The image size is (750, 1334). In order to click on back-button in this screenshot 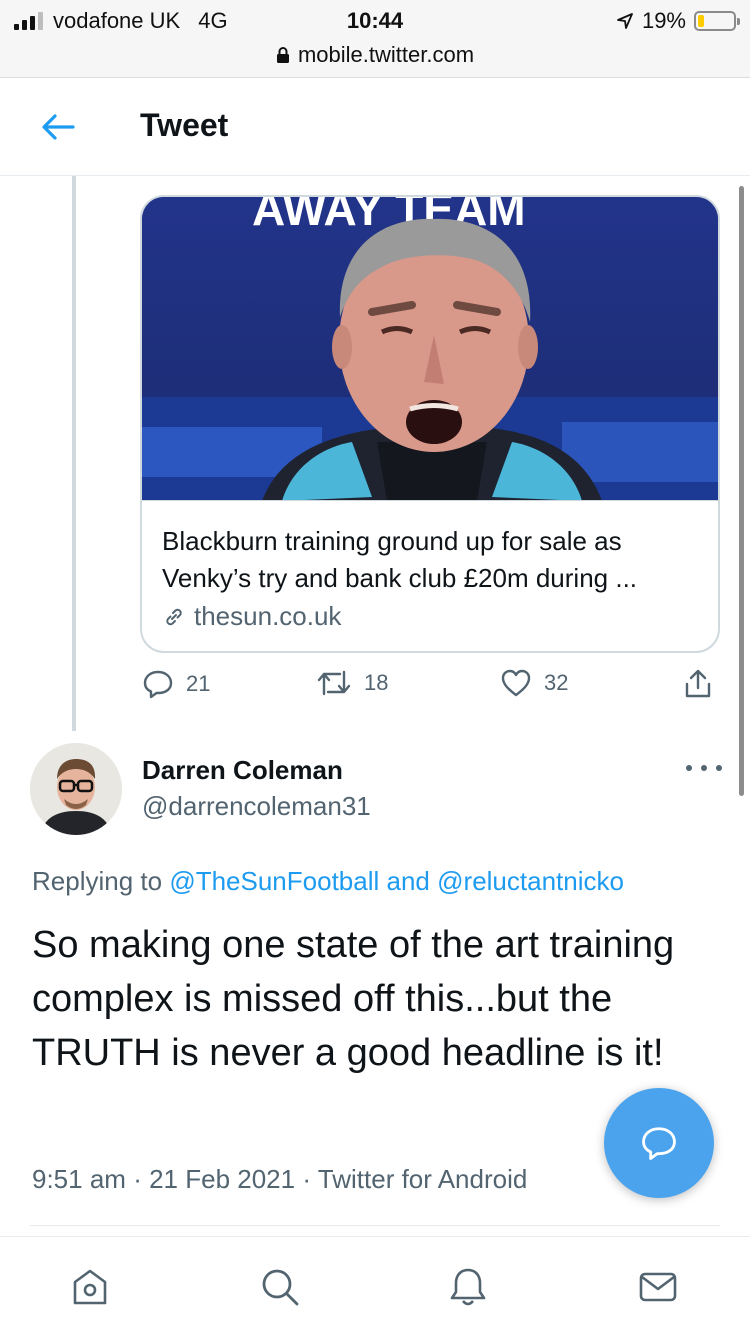, I will do `click(58, 127)`.